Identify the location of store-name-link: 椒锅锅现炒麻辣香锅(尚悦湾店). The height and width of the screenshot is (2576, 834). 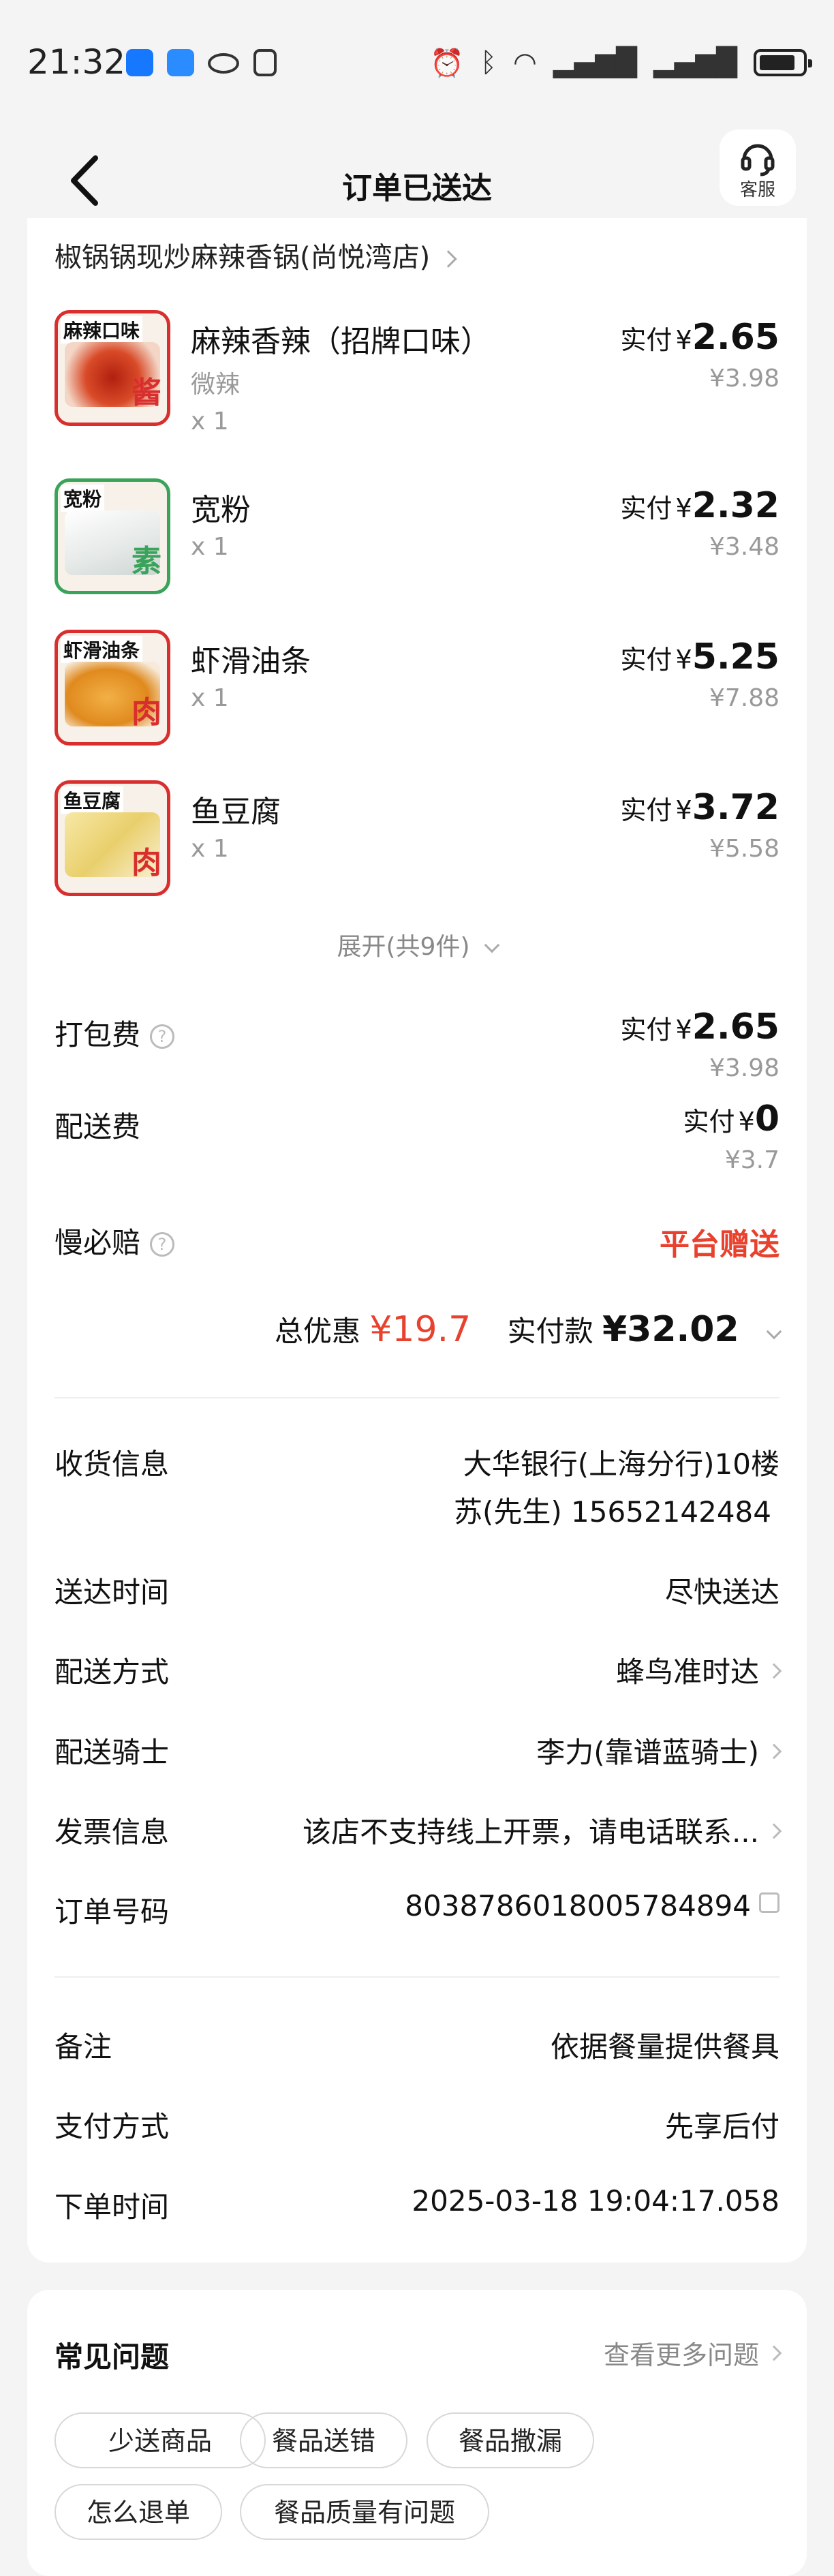
(256, 255).